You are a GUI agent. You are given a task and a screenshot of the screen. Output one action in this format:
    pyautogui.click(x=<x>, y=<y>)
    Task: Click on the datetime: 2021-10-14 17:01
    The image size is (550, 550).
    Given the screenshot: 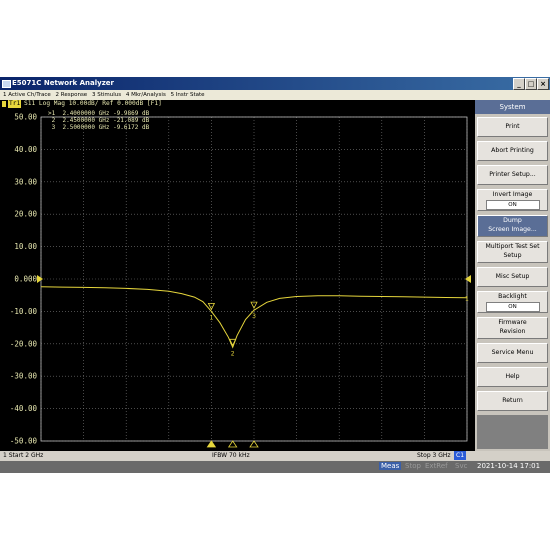 What is the action you would take?
    pyautogui.click(x=509, y=466)
    